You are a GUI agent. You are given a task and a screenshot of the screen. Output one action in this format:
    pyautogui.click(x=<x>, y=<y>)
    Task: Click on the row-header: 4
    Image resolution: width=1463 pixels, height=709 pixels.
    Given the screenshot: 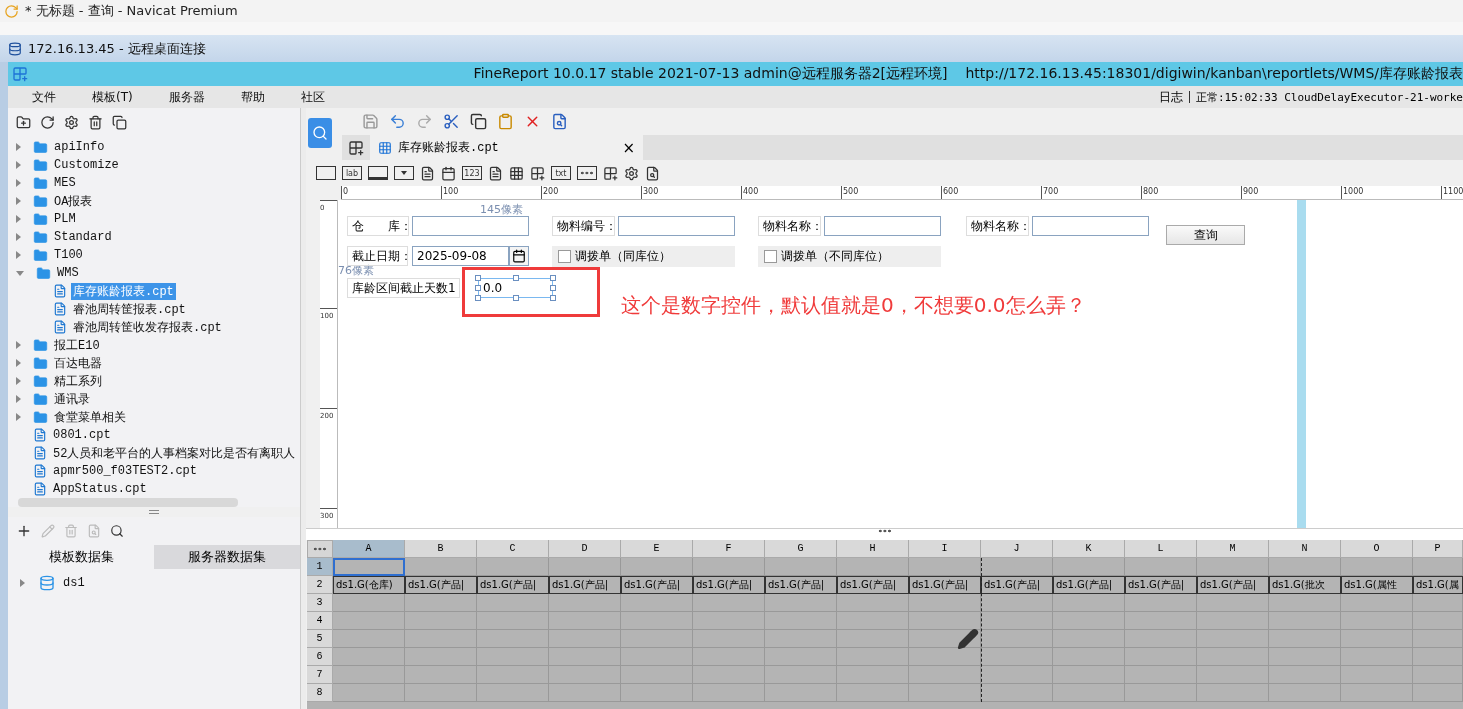 What is the action you would take?
    pyautogui.click(x=320, y=621)
    